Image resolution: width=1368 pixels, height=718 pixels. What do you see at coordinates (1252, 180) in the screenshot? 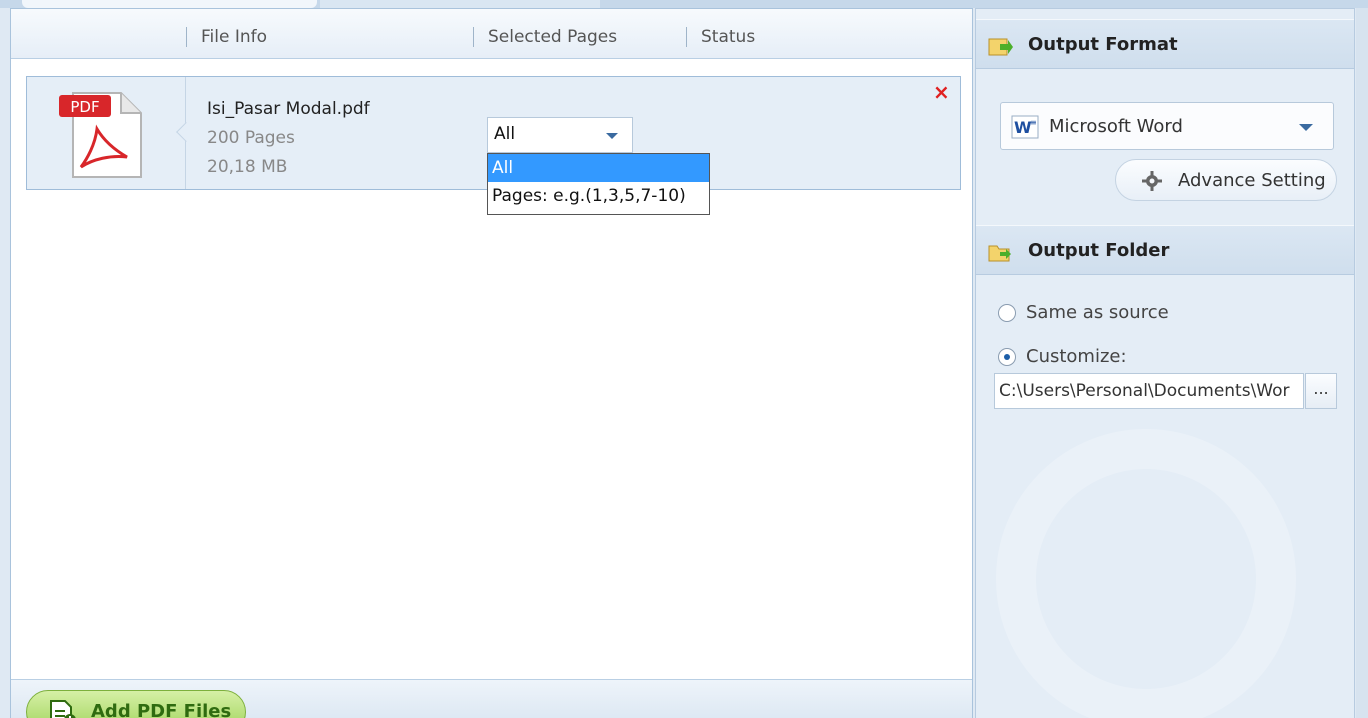
I see `advance-setting-label: Advance Setting` at bounding box center [1252, 180].